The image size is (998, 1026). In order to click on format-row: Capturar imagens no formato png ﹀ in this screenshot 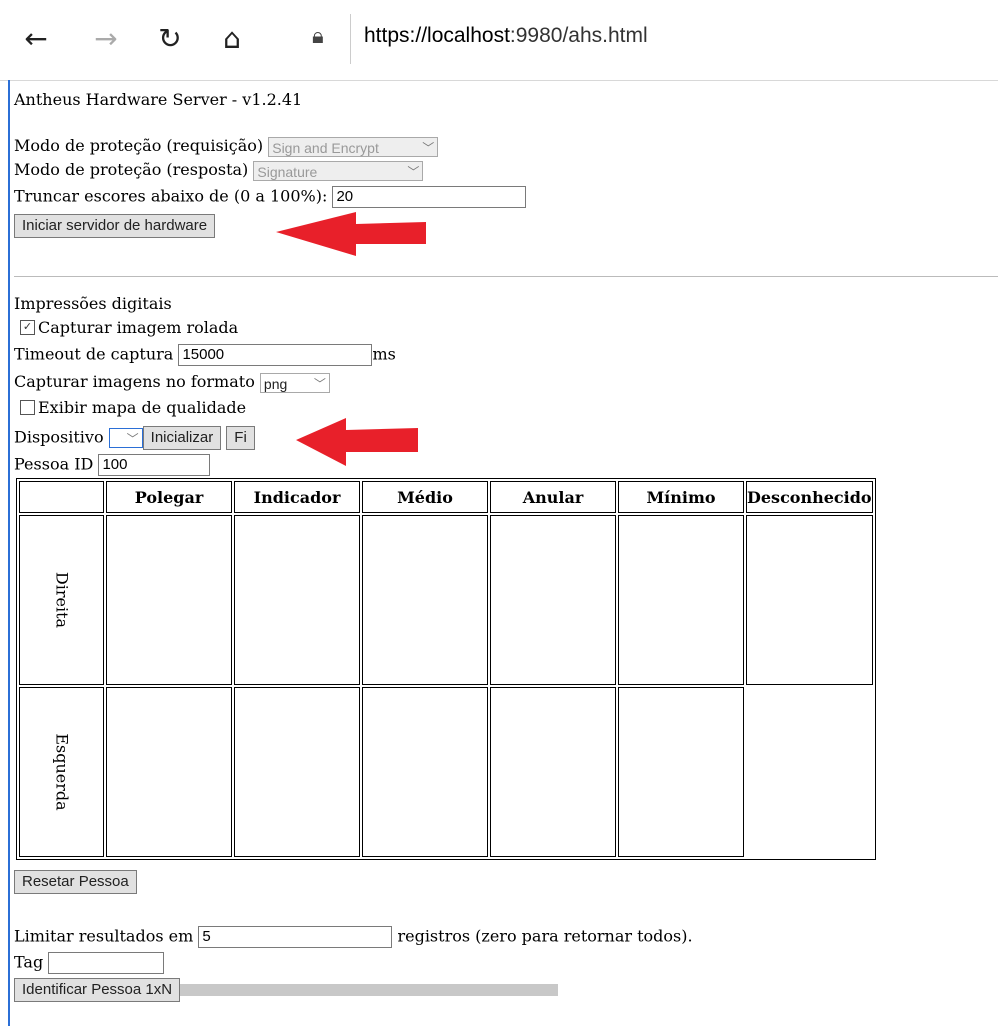, I will do `click(172, 382)`.